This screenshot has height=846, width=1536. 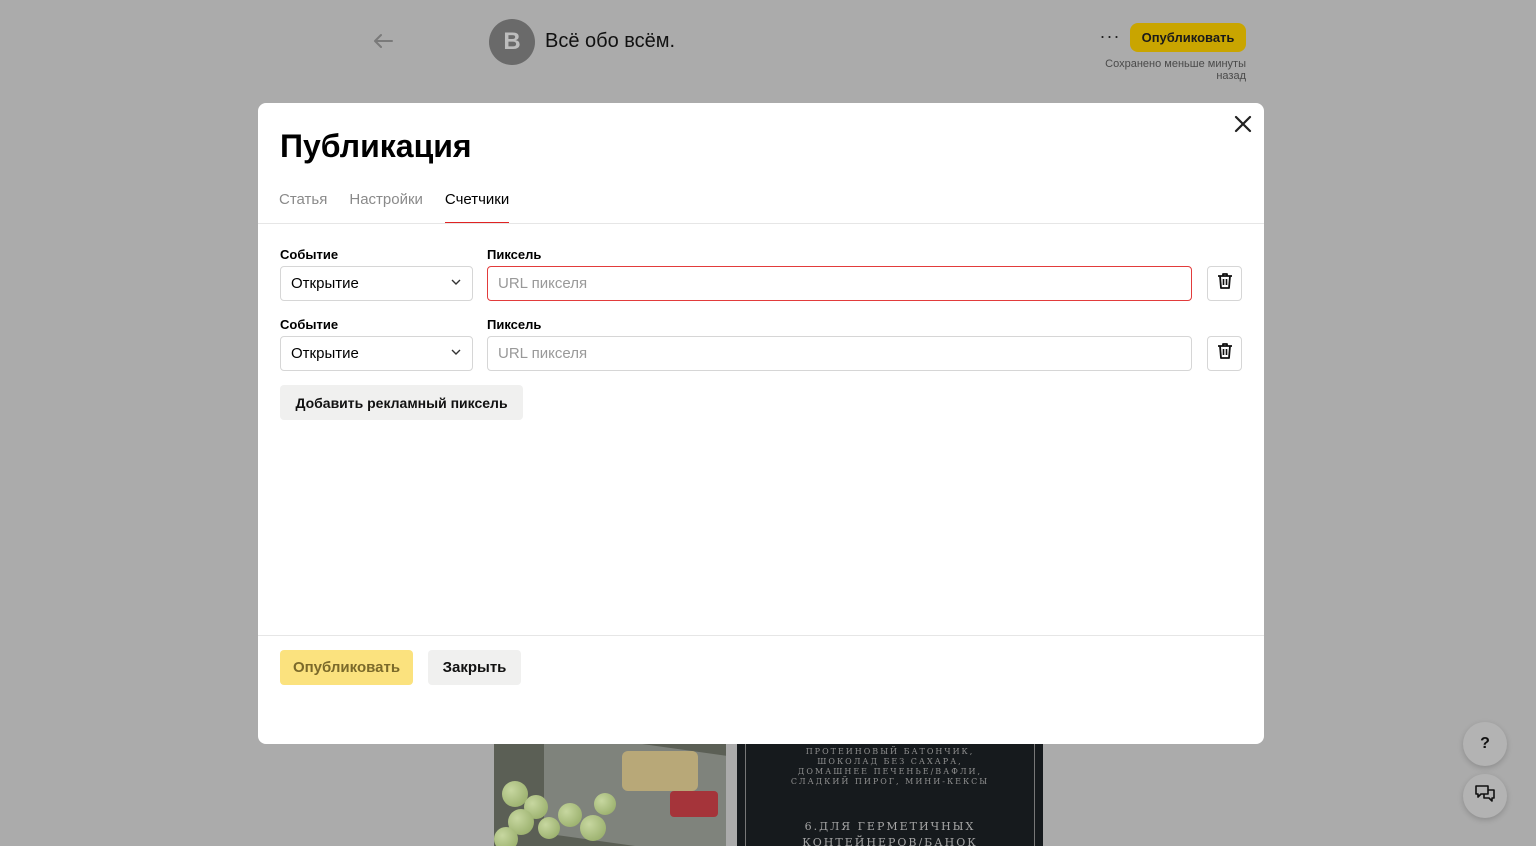 I want to click on image-line-1: ПРОТЕИНОВЫЙ БАТОНЧИК,, so click(x=890, y=751).